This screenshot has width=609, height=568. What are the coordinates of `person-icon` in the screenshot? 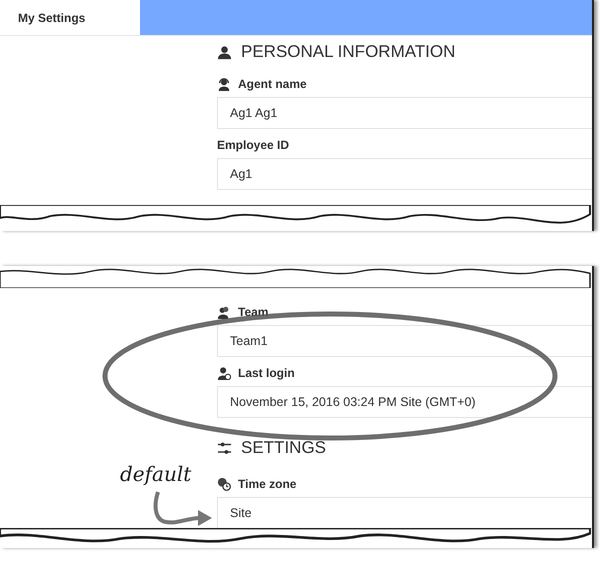 It's located at (224, 52).